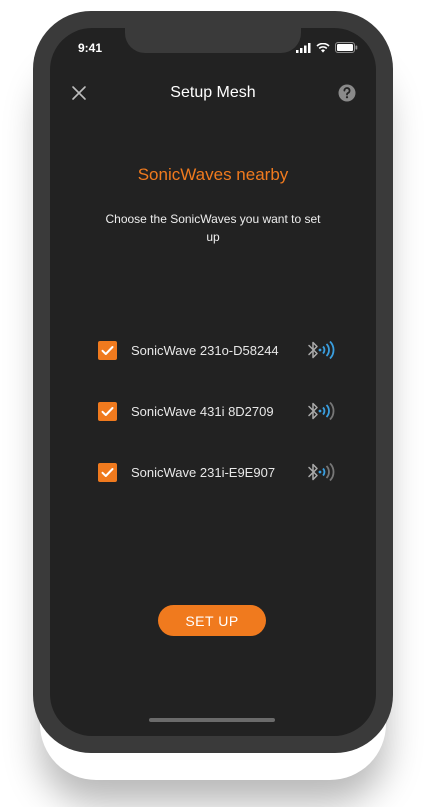 Image resolution: width=426 pixels, height=807 pixels. Describe the element at coordinates (346, 47) in the screenshot. I see `battery-icon` at that location.